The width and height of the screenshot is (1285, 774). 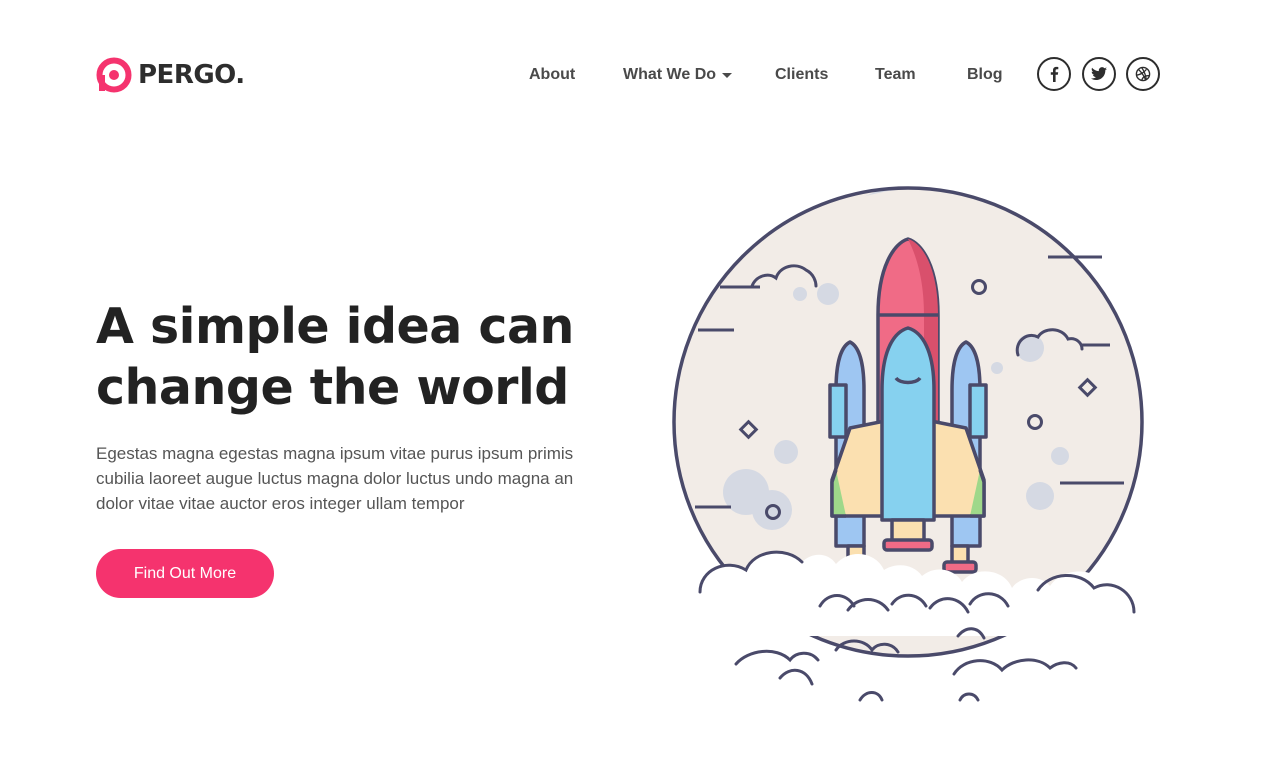 I want to click on hero-title: A simple idea can change the world, so click(x=356, y=357).